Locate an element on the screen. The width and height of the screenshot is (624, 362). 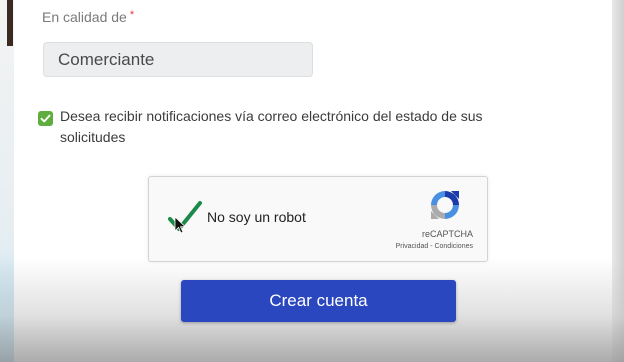
required-mark: * is located at coordinates (132, 15).